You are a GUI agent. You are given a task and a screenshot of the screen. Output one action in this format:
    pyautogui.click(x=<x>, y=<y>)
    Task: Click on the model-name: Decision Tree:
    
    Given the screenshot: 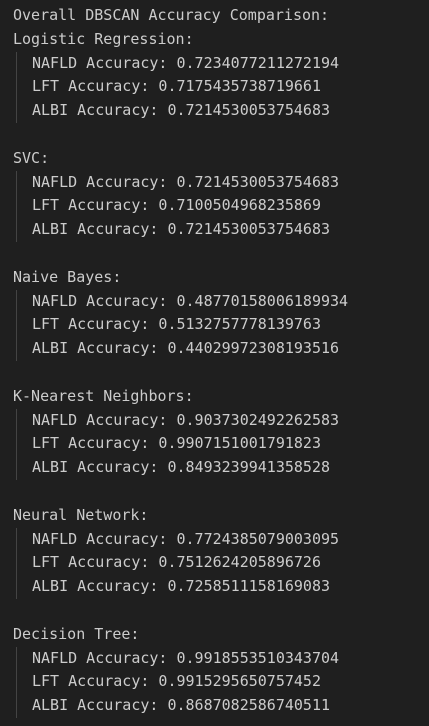 What is the action you would take?
    pyautogui.click(x=76, y=633)
    